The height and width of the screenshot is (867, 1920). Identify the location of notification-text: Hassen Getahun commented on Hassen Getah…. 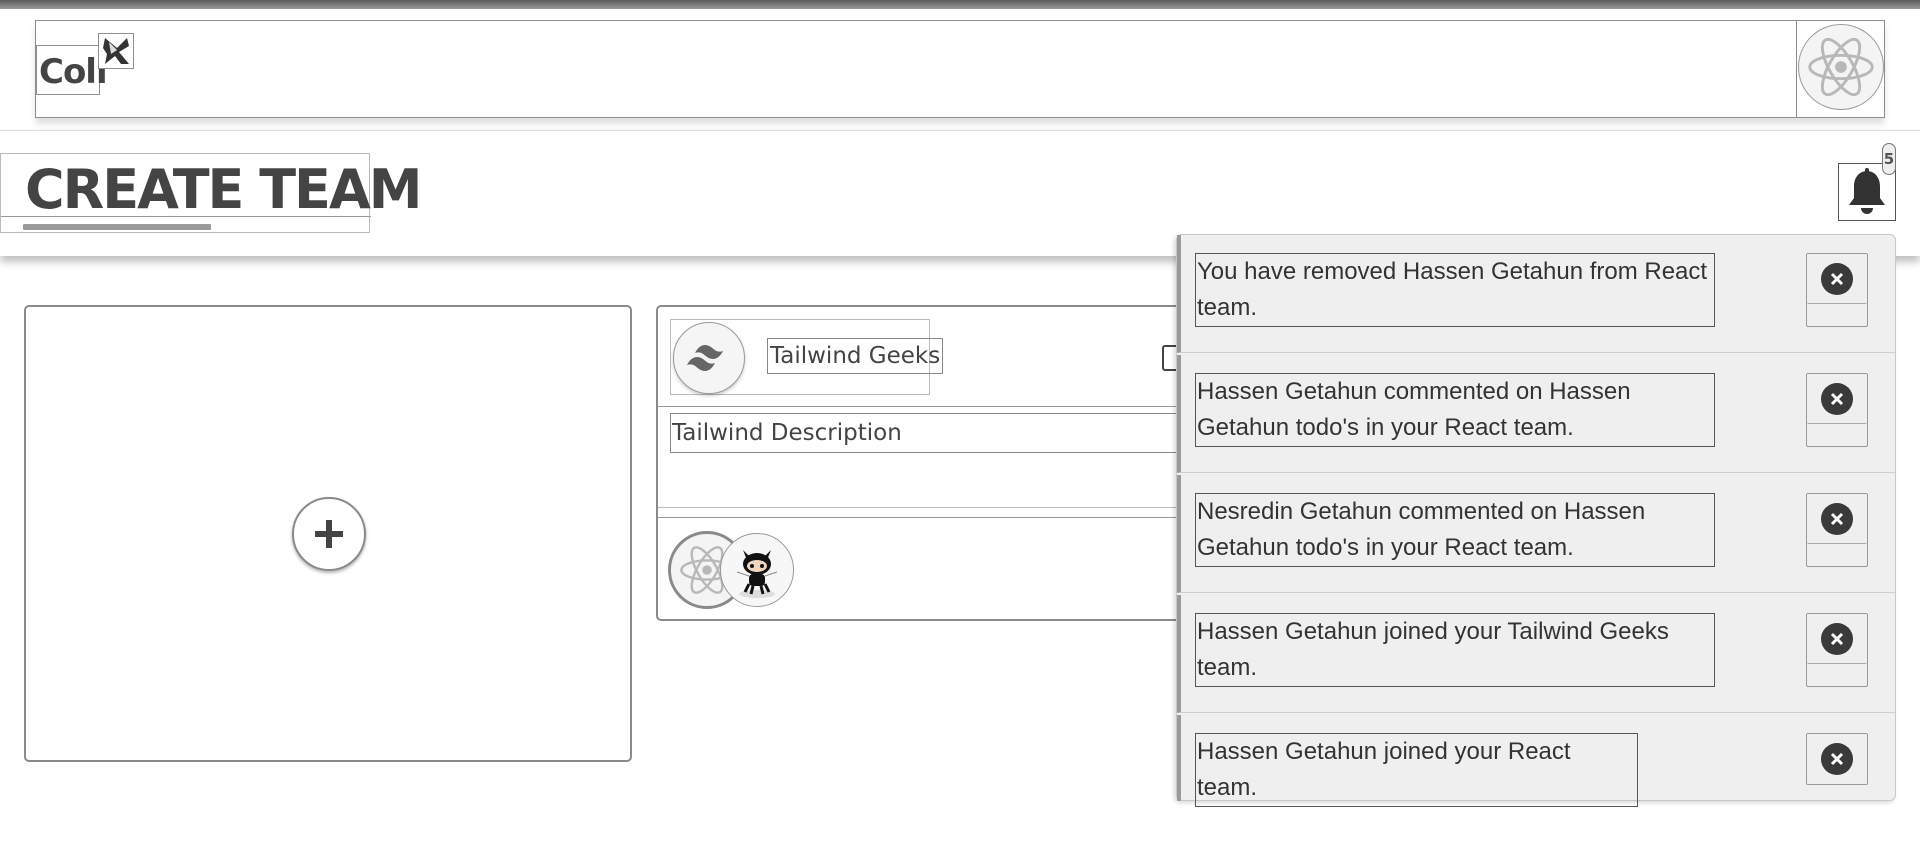
(1455, 410).